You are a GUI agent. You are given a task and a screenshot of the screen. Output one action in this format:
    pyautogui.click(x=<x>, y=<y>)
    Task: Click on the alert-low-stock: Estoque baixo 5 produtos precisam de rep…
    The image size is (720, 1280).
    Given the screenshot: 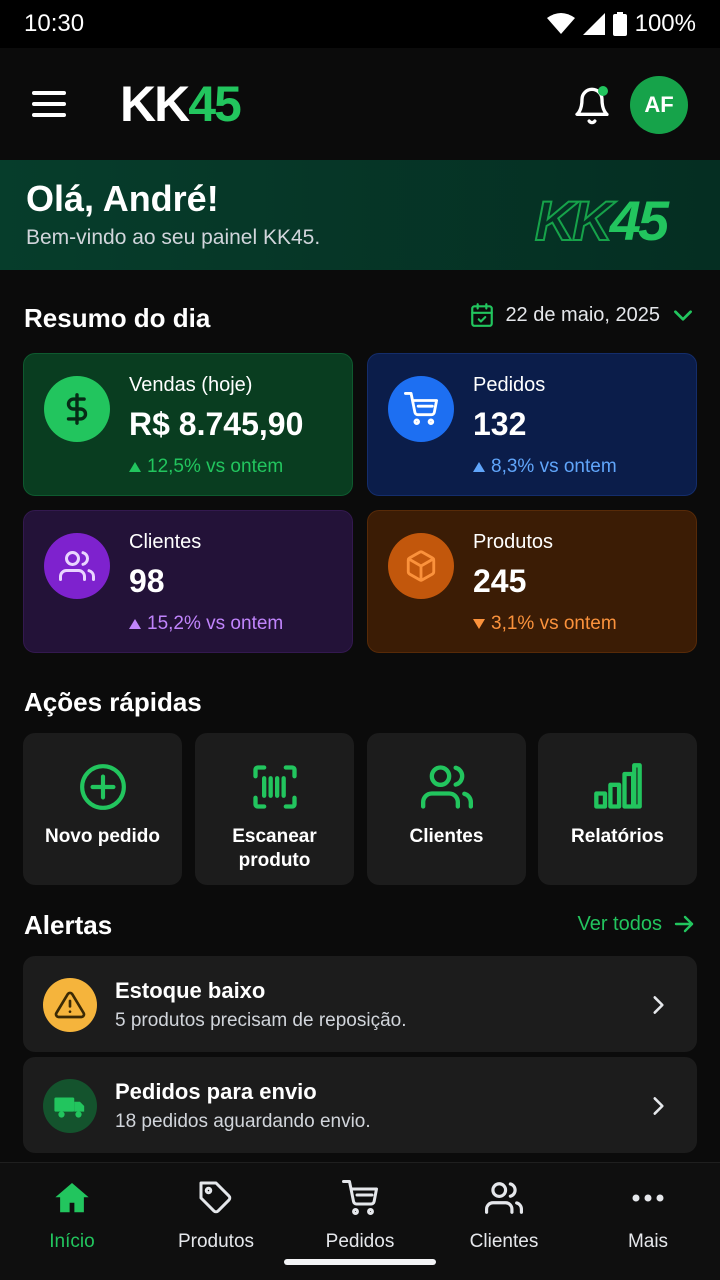 What is the action you would take?
    pyautogui.click(x=360, y=1004)
    